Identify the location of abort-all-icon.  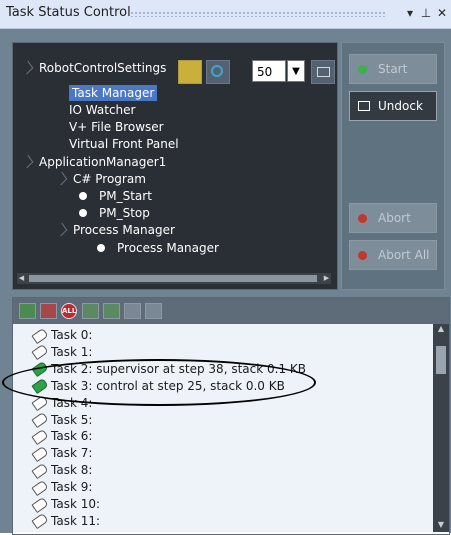
(362, 255).